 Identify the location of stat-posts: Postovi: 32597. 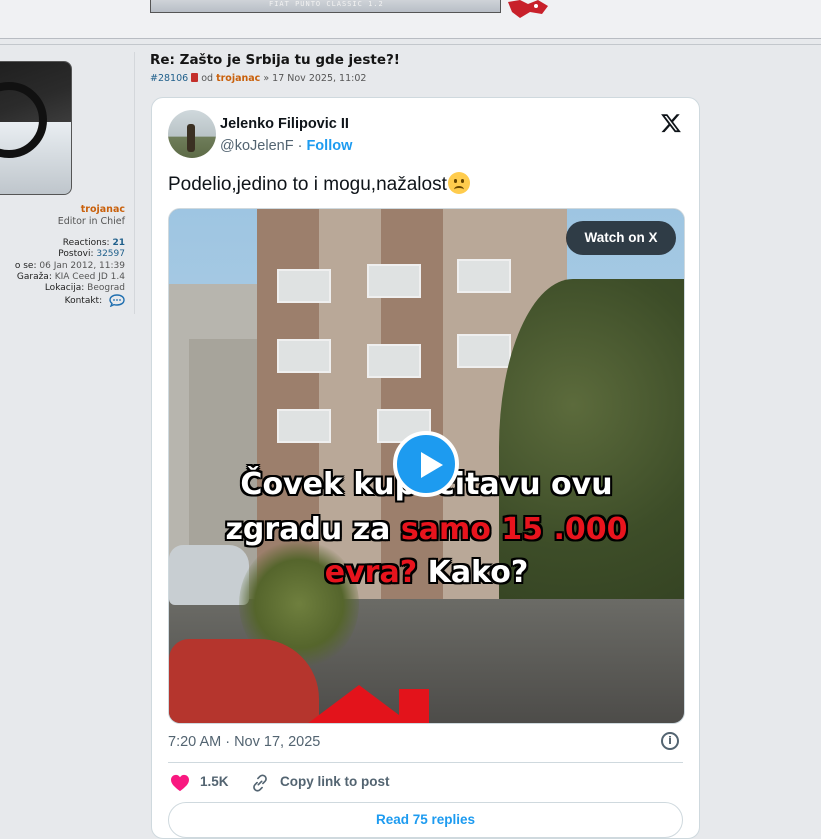
(70, 254).